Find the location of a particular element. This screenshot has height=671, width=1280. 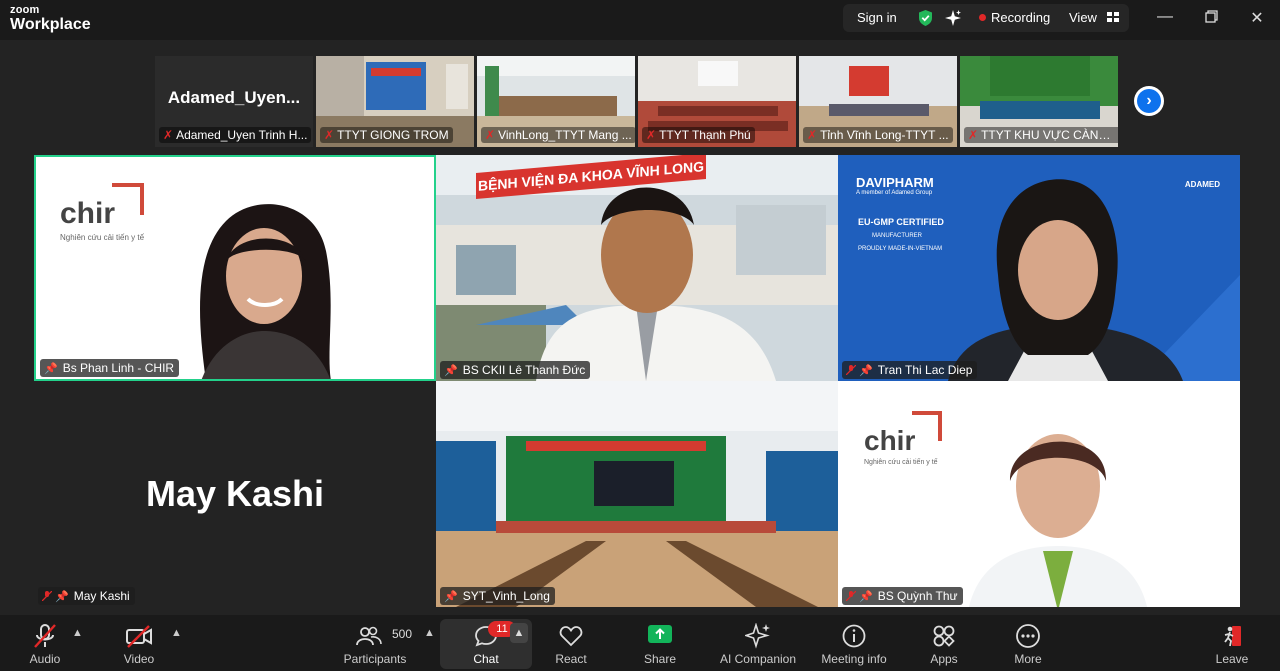

chat-label: Chat is located at coordinates (486, 659).